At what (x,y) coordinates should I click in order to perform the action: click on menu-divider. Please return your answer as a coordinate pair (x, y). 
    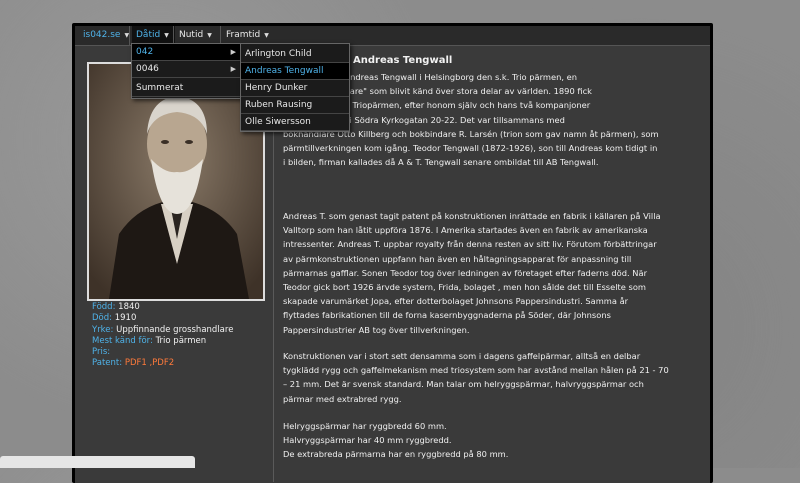
    Looking at the image, I should click on (129, 35).